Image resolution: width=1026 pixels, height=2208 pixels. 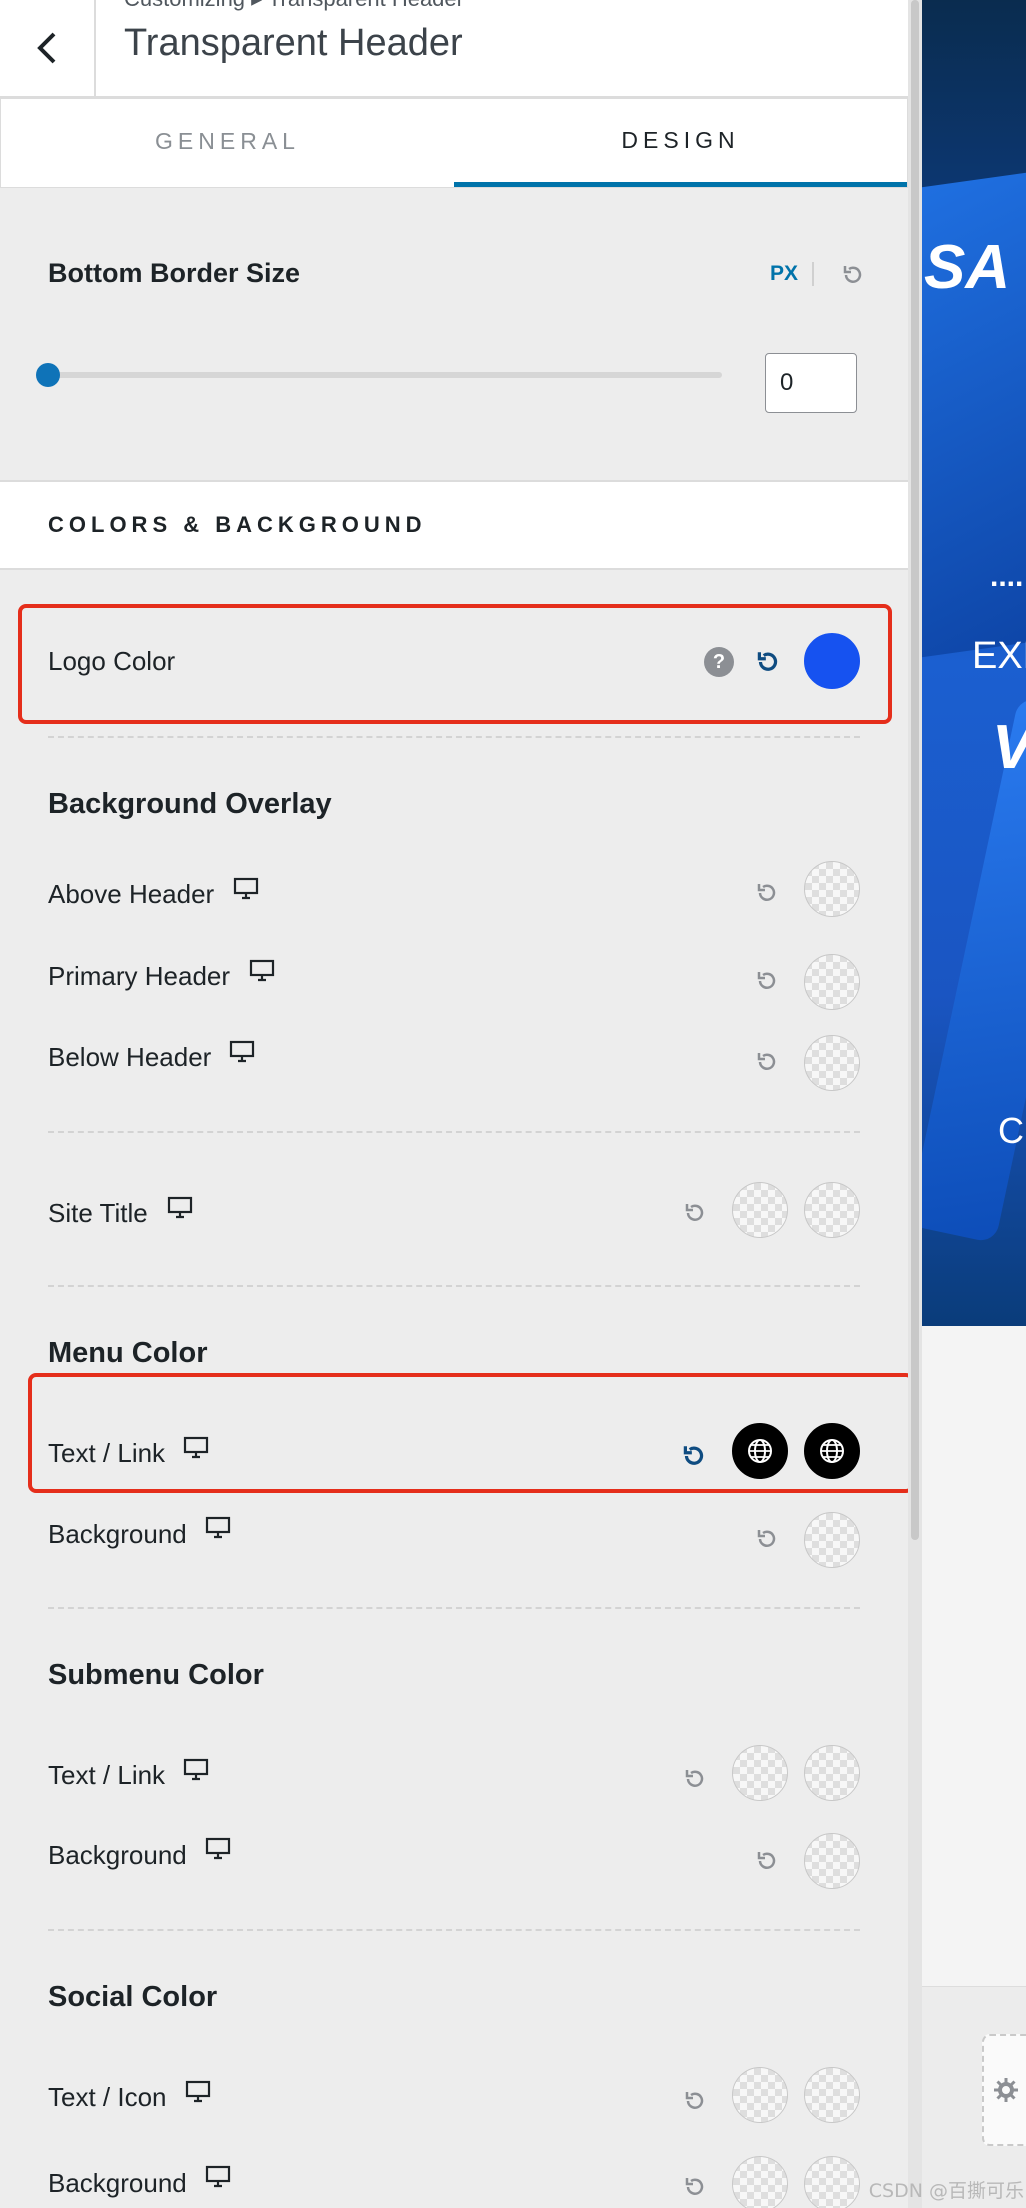 What do you see at coordinates (131, 894) in the screenshot?
I see `above-header-label: Above Header` at bounding box center [131, 894].